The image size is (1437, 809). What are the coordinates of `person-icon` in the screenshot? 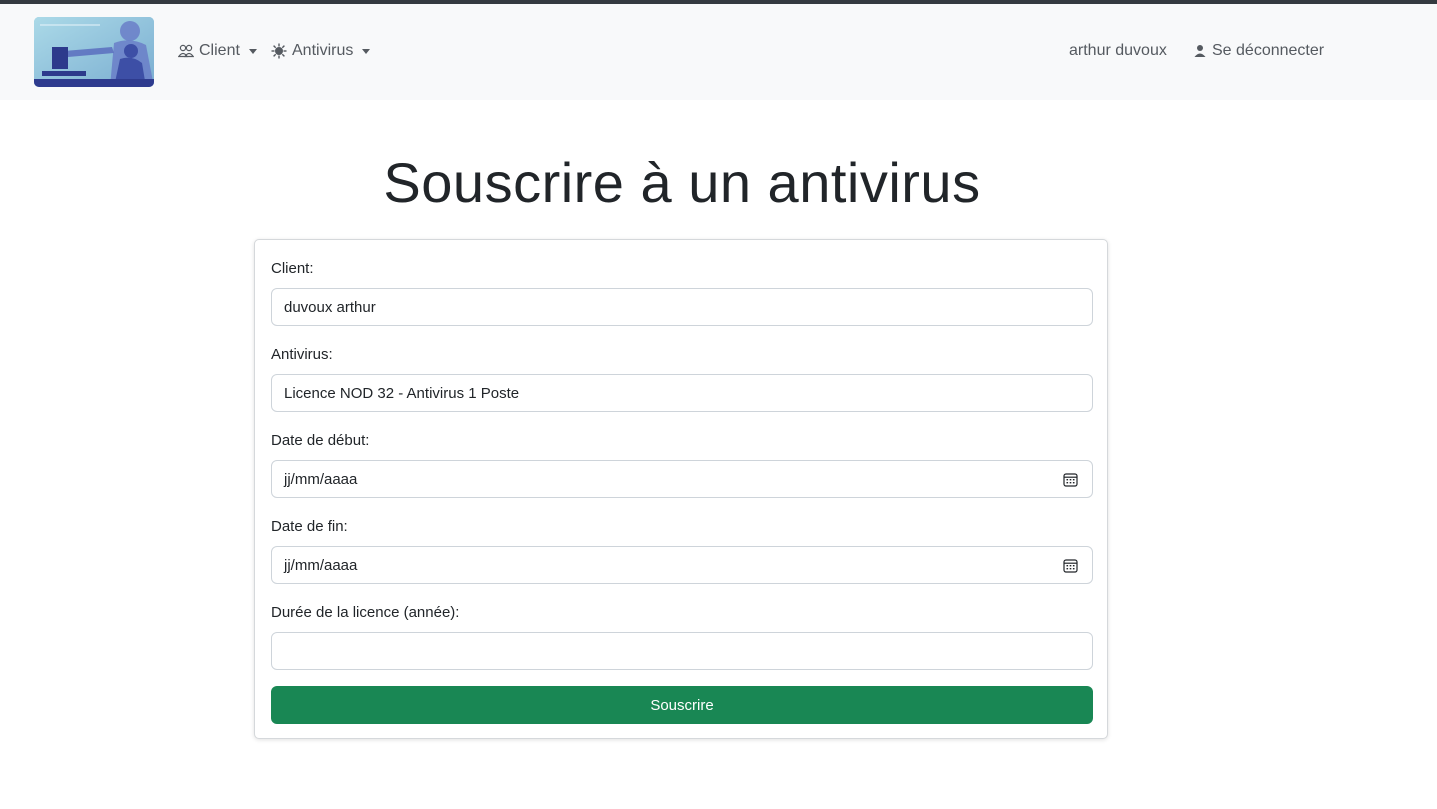 It's located at (1200, 51).